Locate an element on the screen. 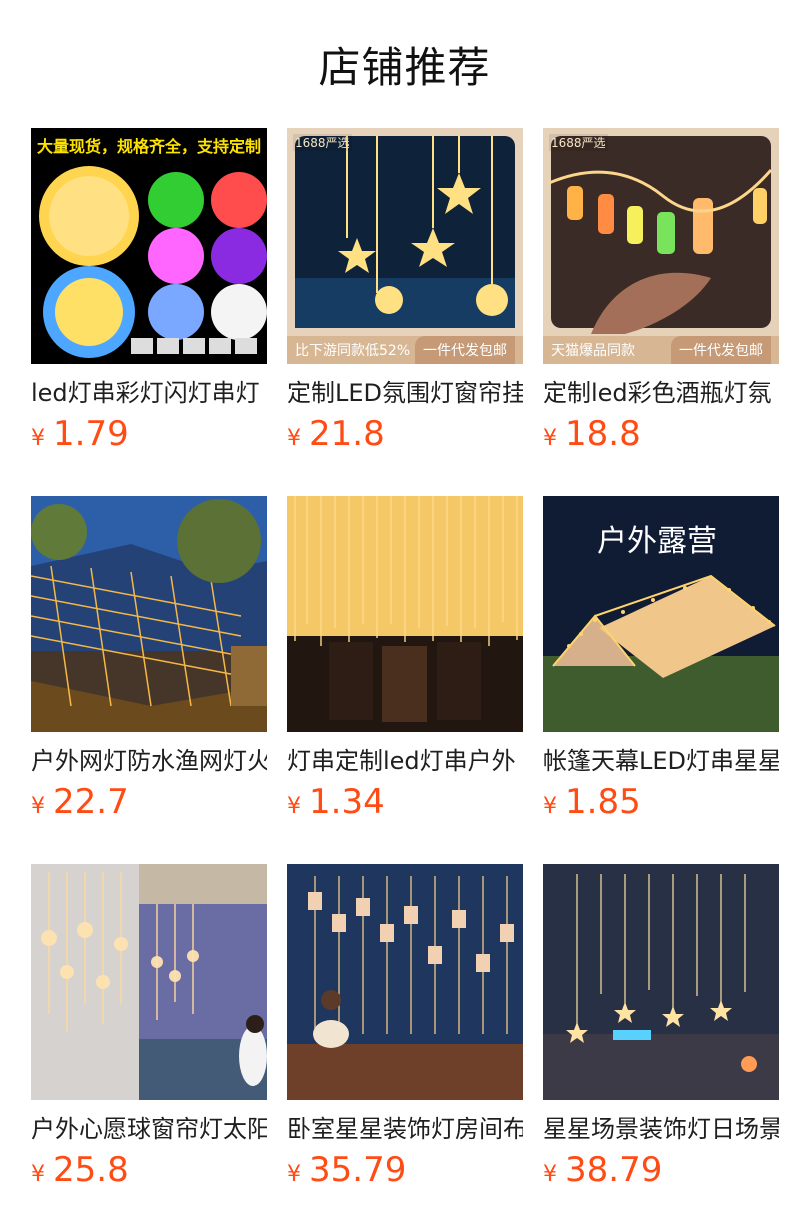 The width and height of the screenshot is (790, 1232). price-value: 21.8 is located at coordinates (347, 434).